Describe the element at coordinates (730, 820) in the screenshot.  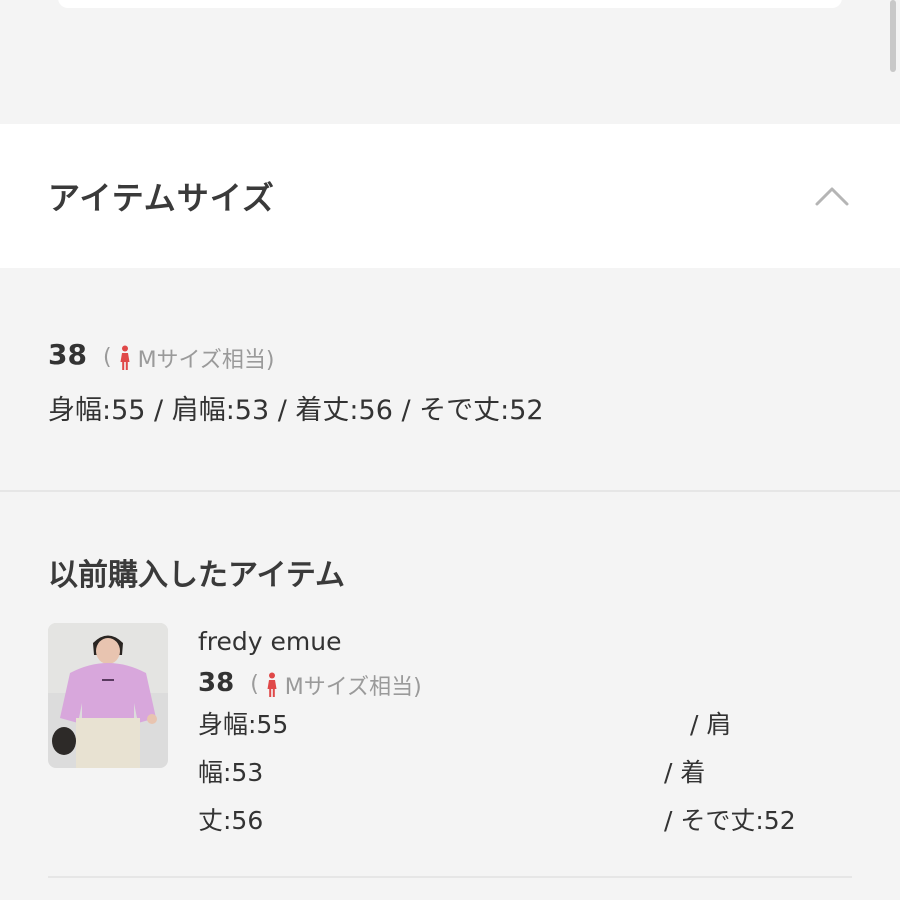
I see `measurement-right: / そで丈:52` at that location.